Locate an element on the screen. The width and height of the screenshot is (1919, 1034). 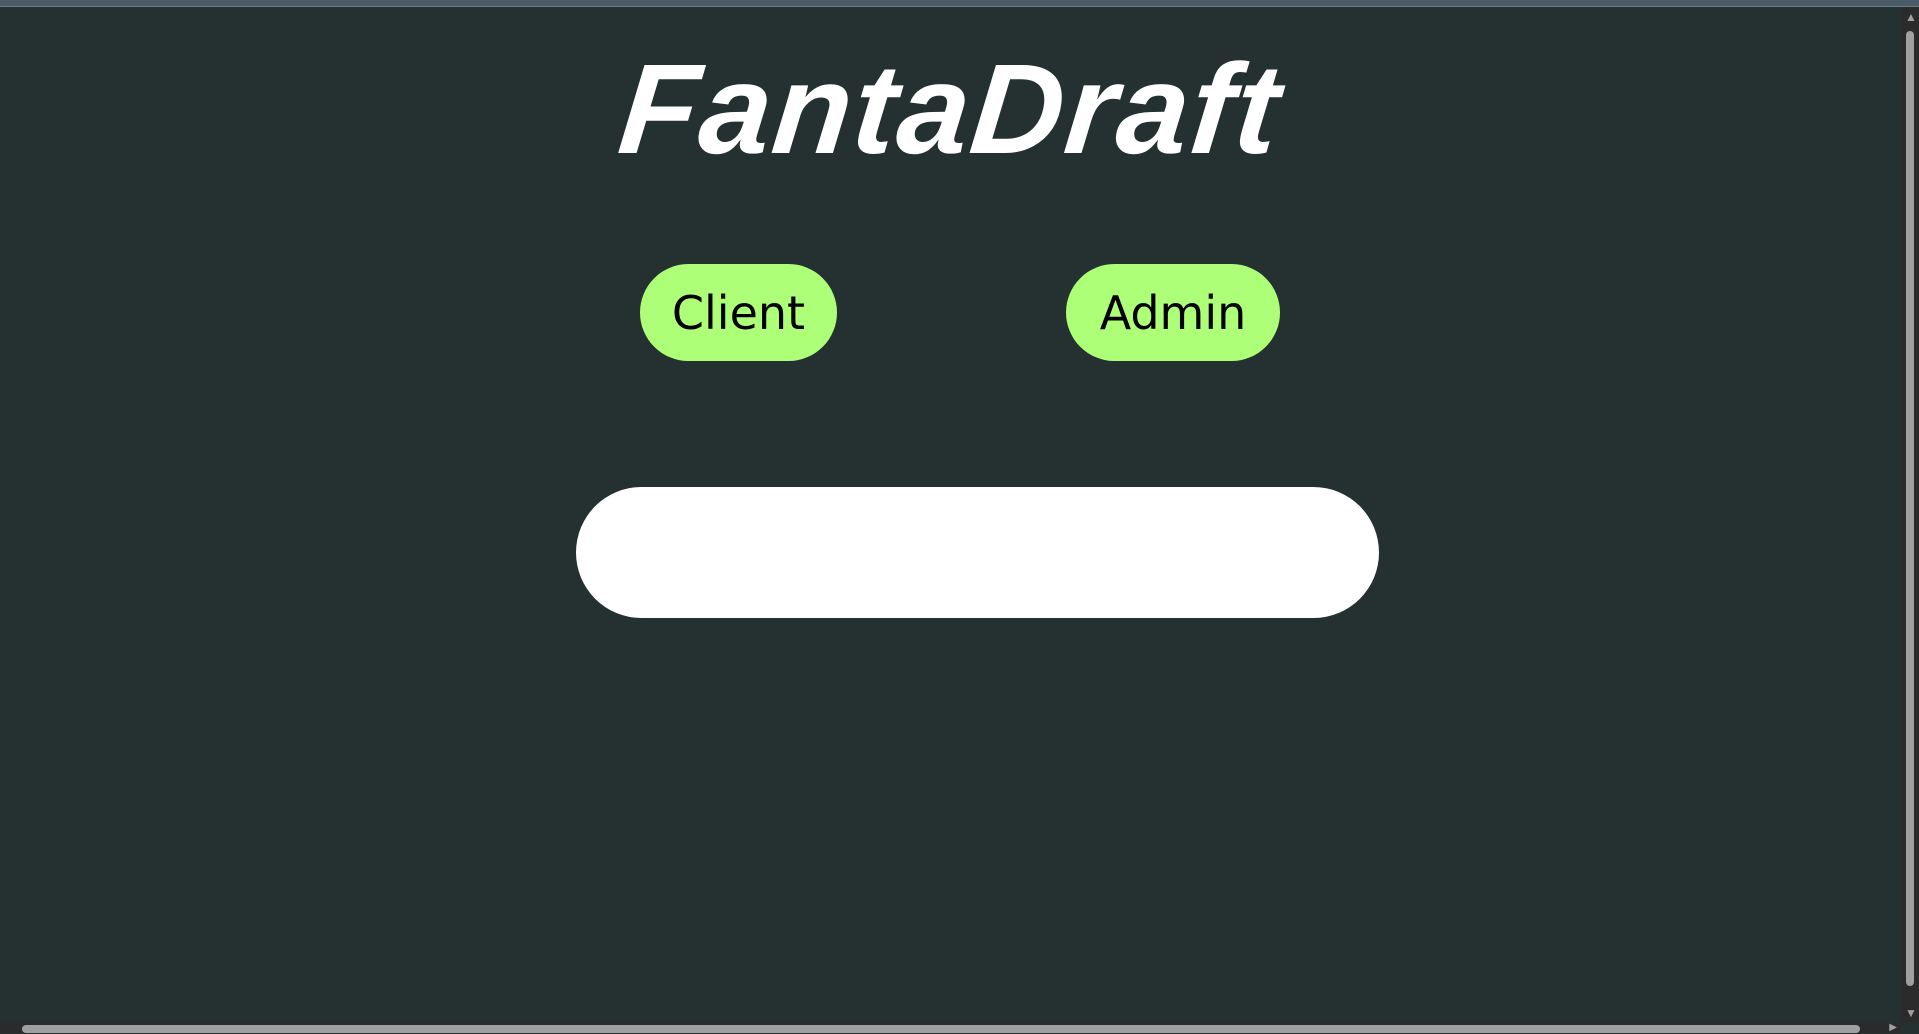
scroll-right-icon: ▶ is located at coordinates (1893, 1028).